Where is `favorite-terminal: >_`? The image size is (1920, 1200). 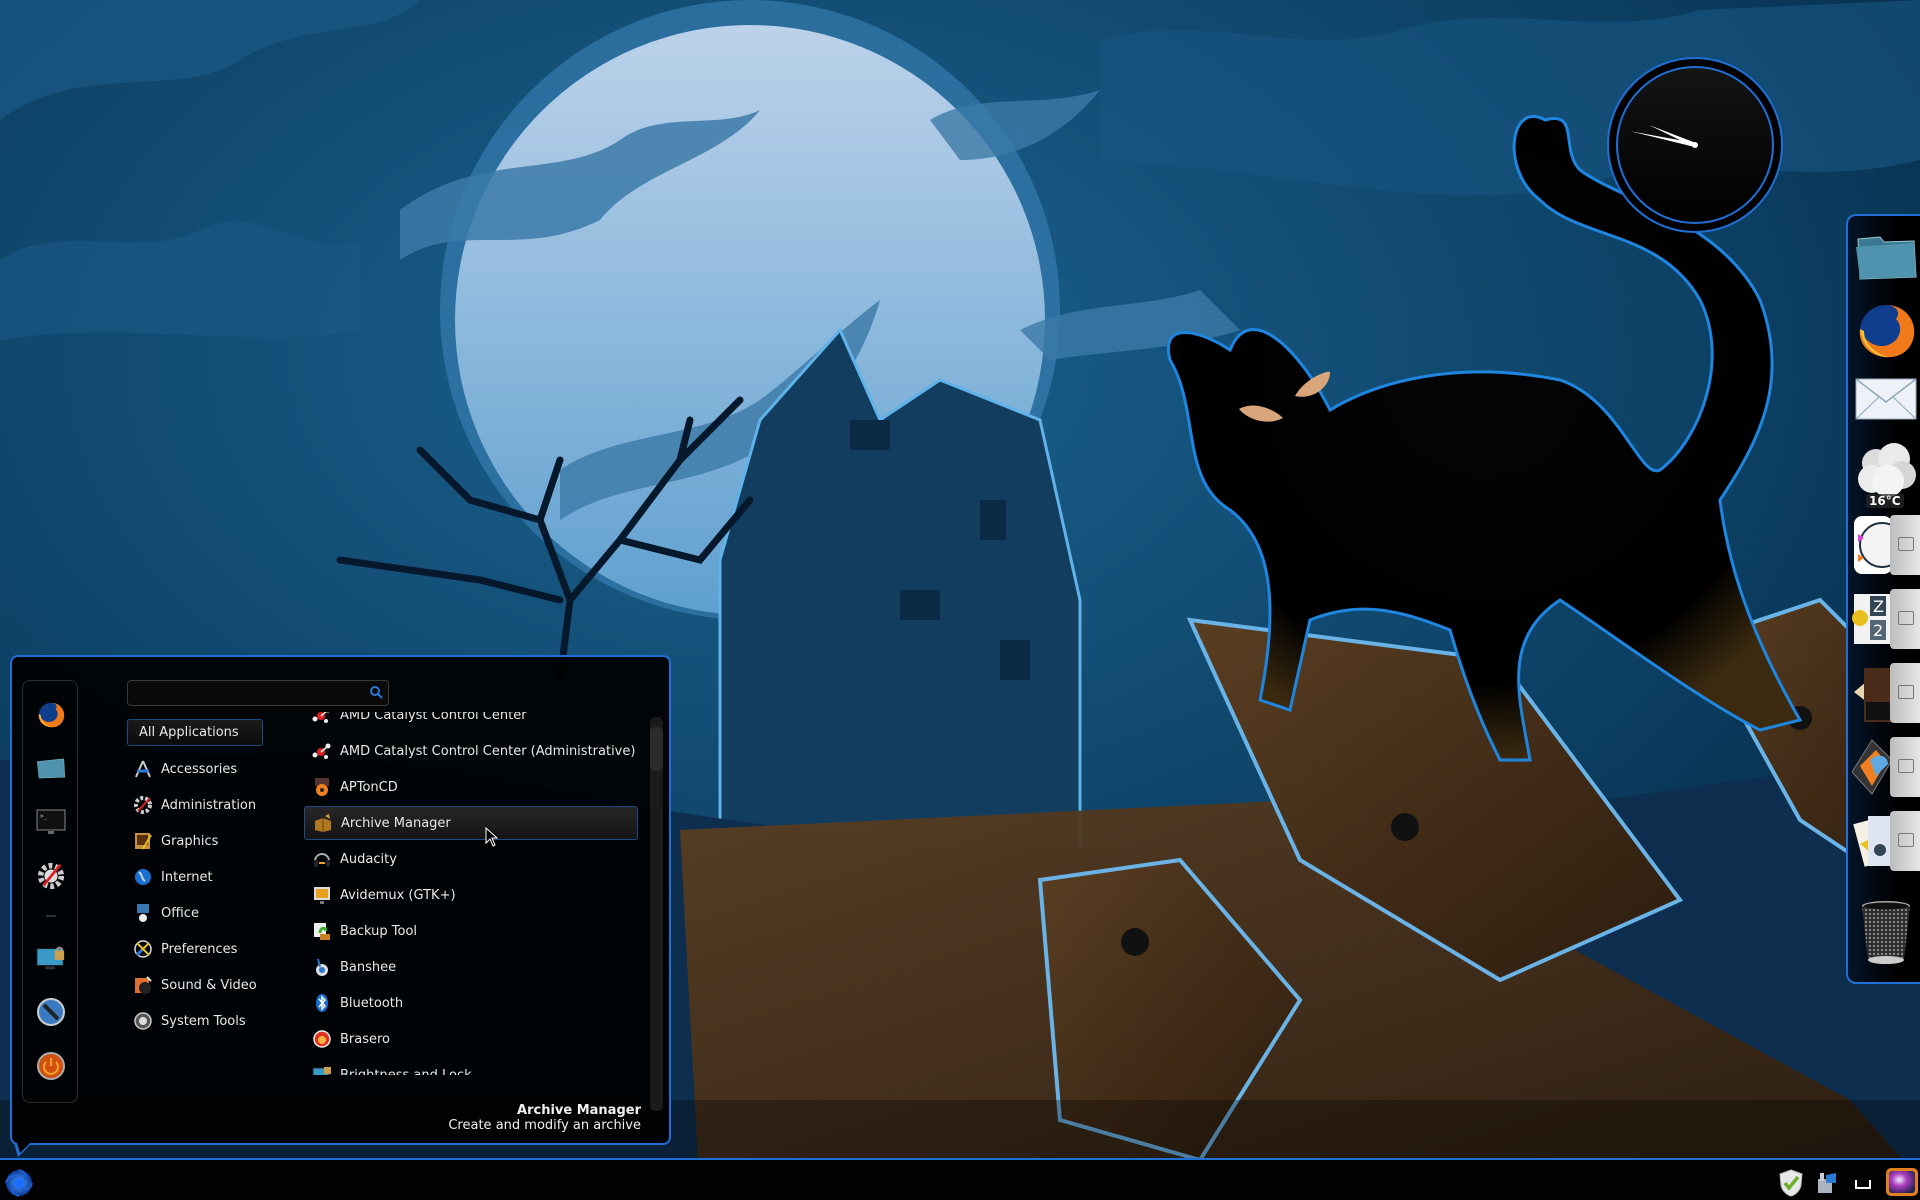 favorite-terminal: >_ is located at coordinates (51, 822).